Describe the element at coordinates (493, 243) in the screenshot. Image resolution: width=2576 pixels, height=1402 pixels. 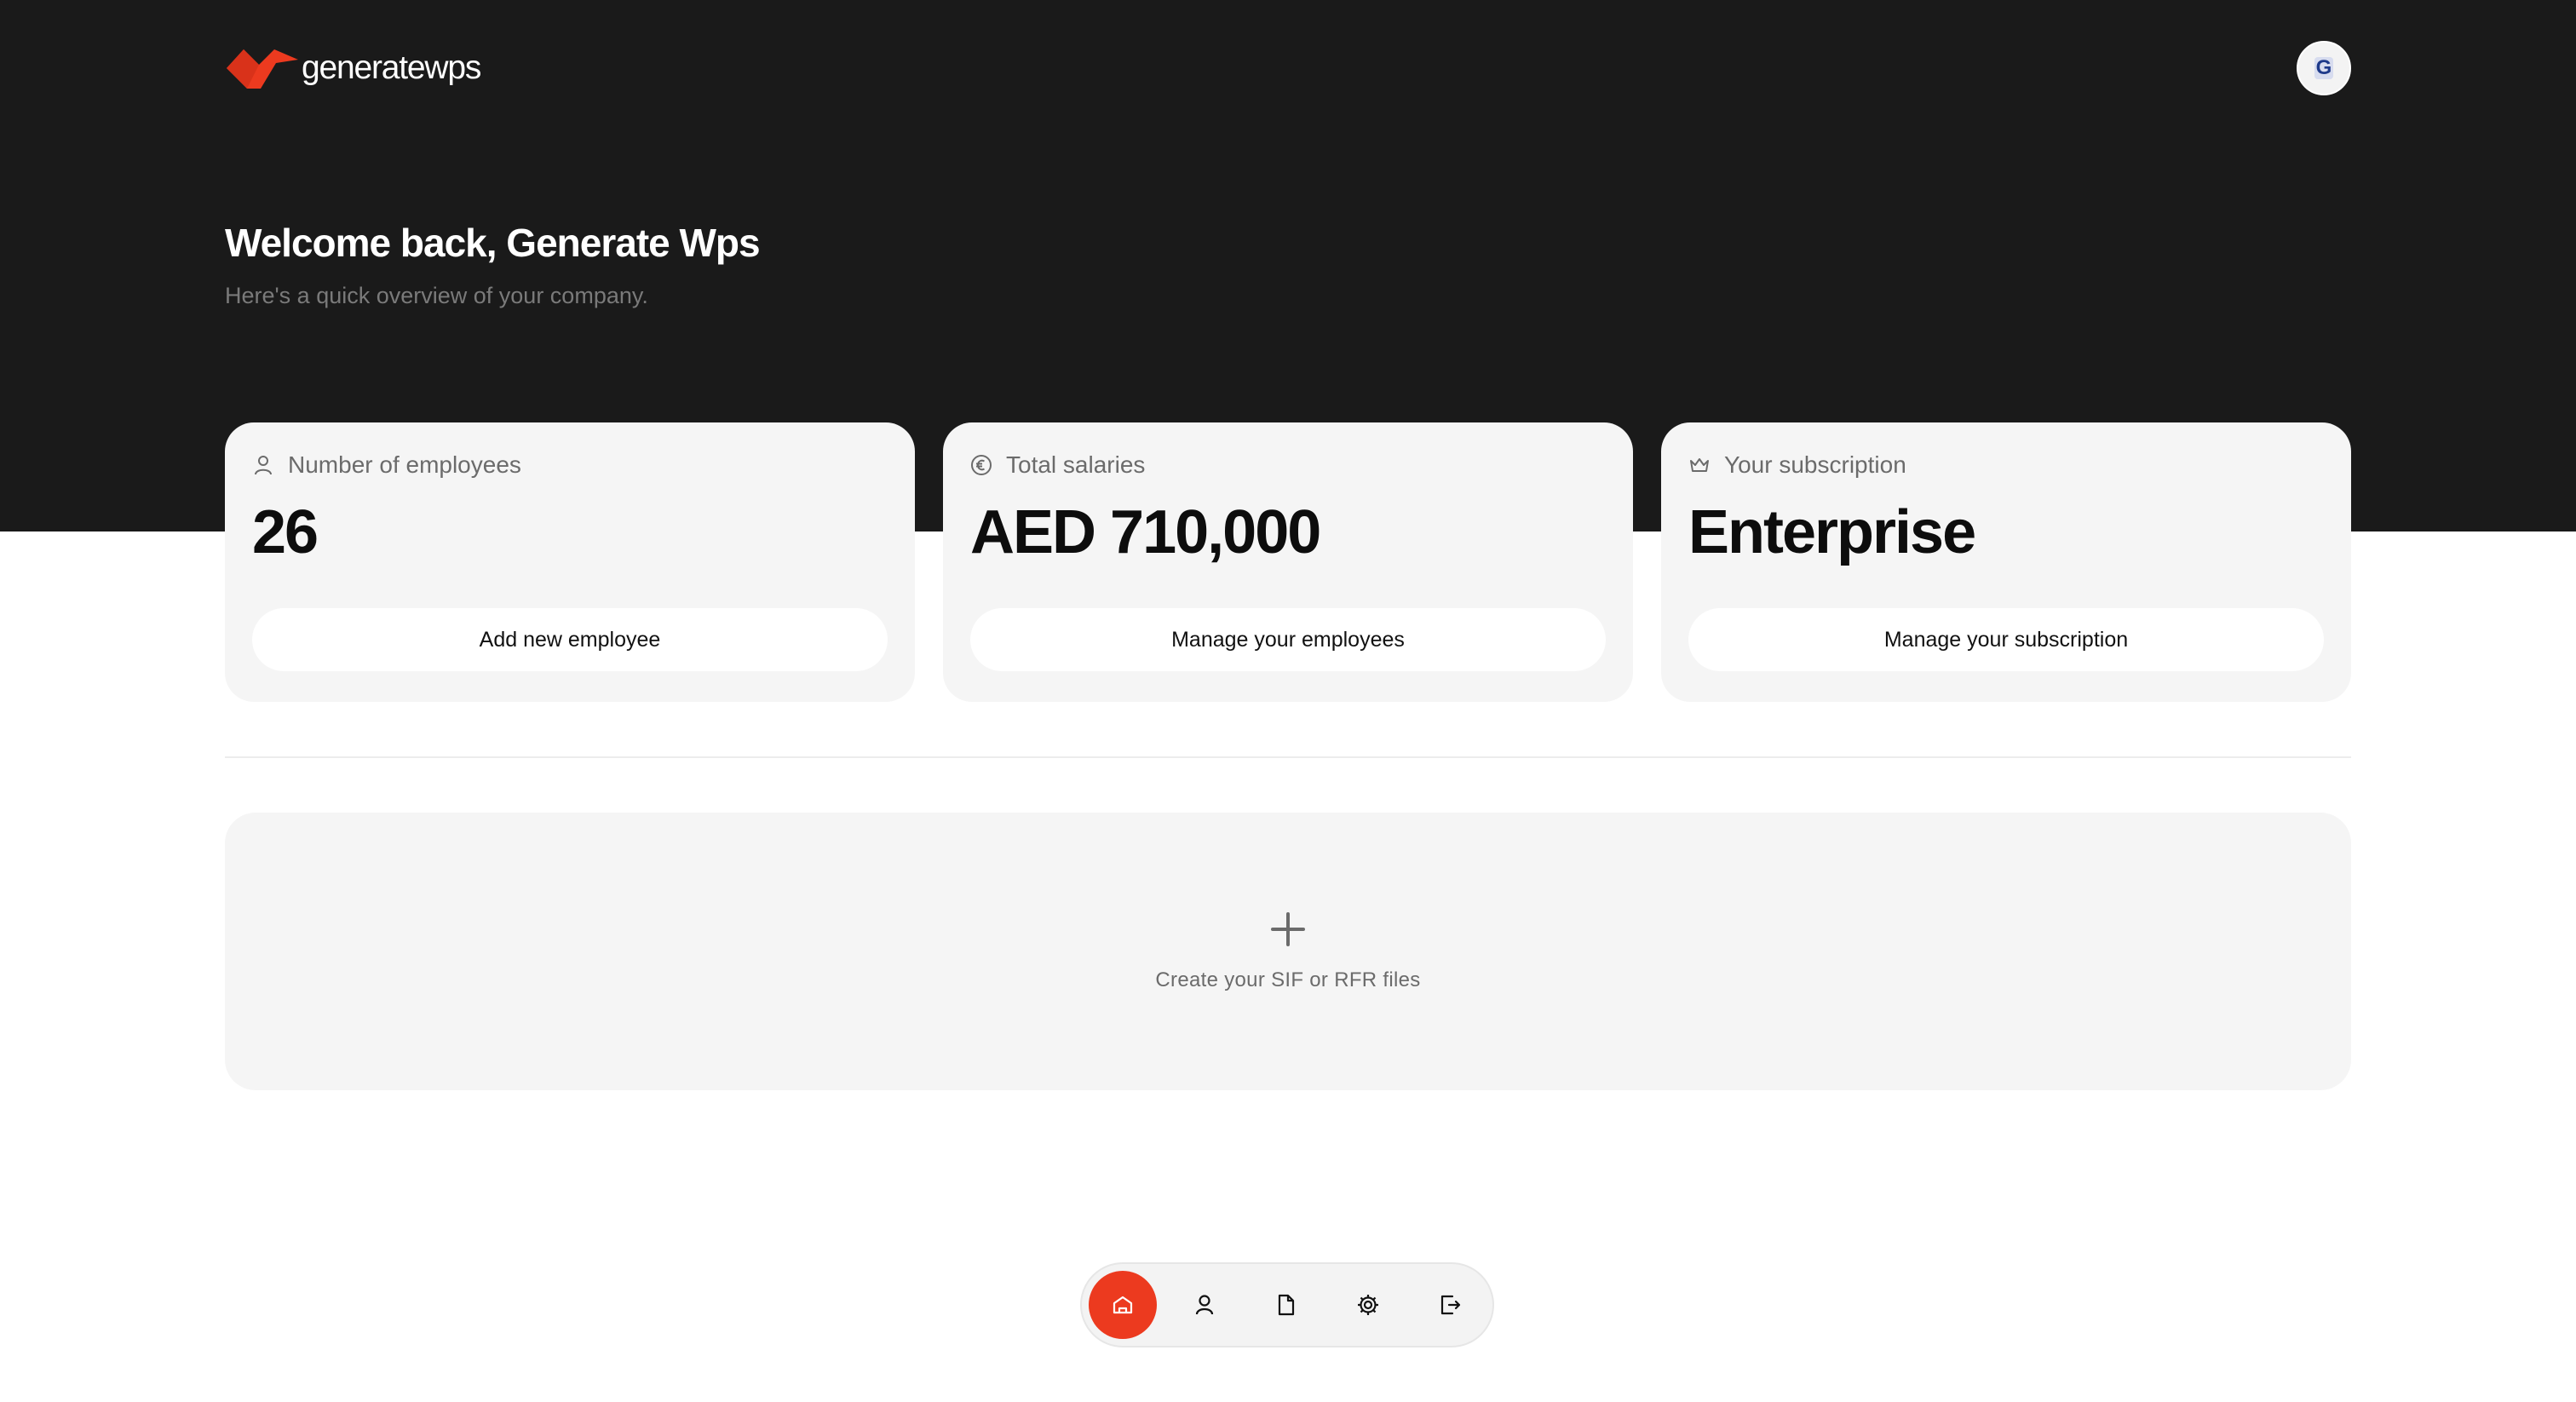
I see `page-title: Welcome back, Generate Wps` at that location.